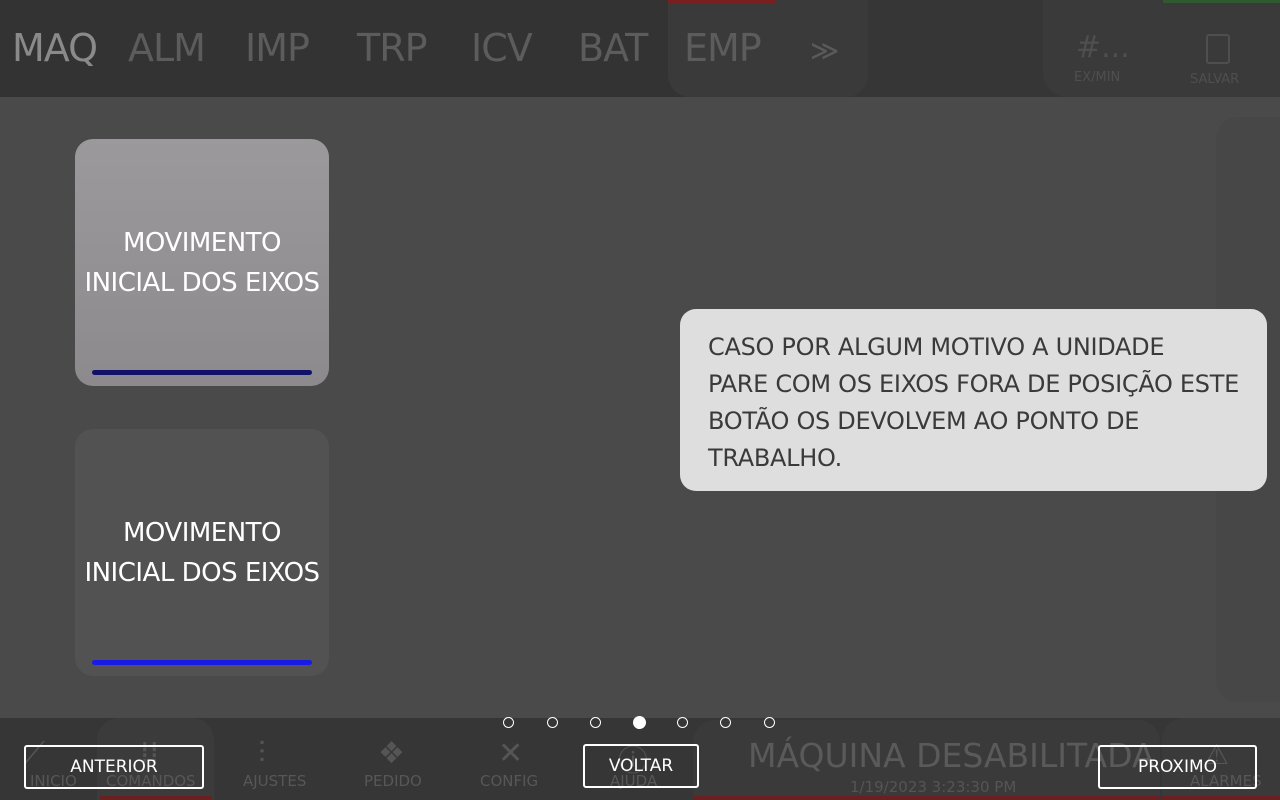  What do you see at coordinates (391, 753) in the screenshot?
I see `boxes-icon: ❖` at bounding box center [391, 753].